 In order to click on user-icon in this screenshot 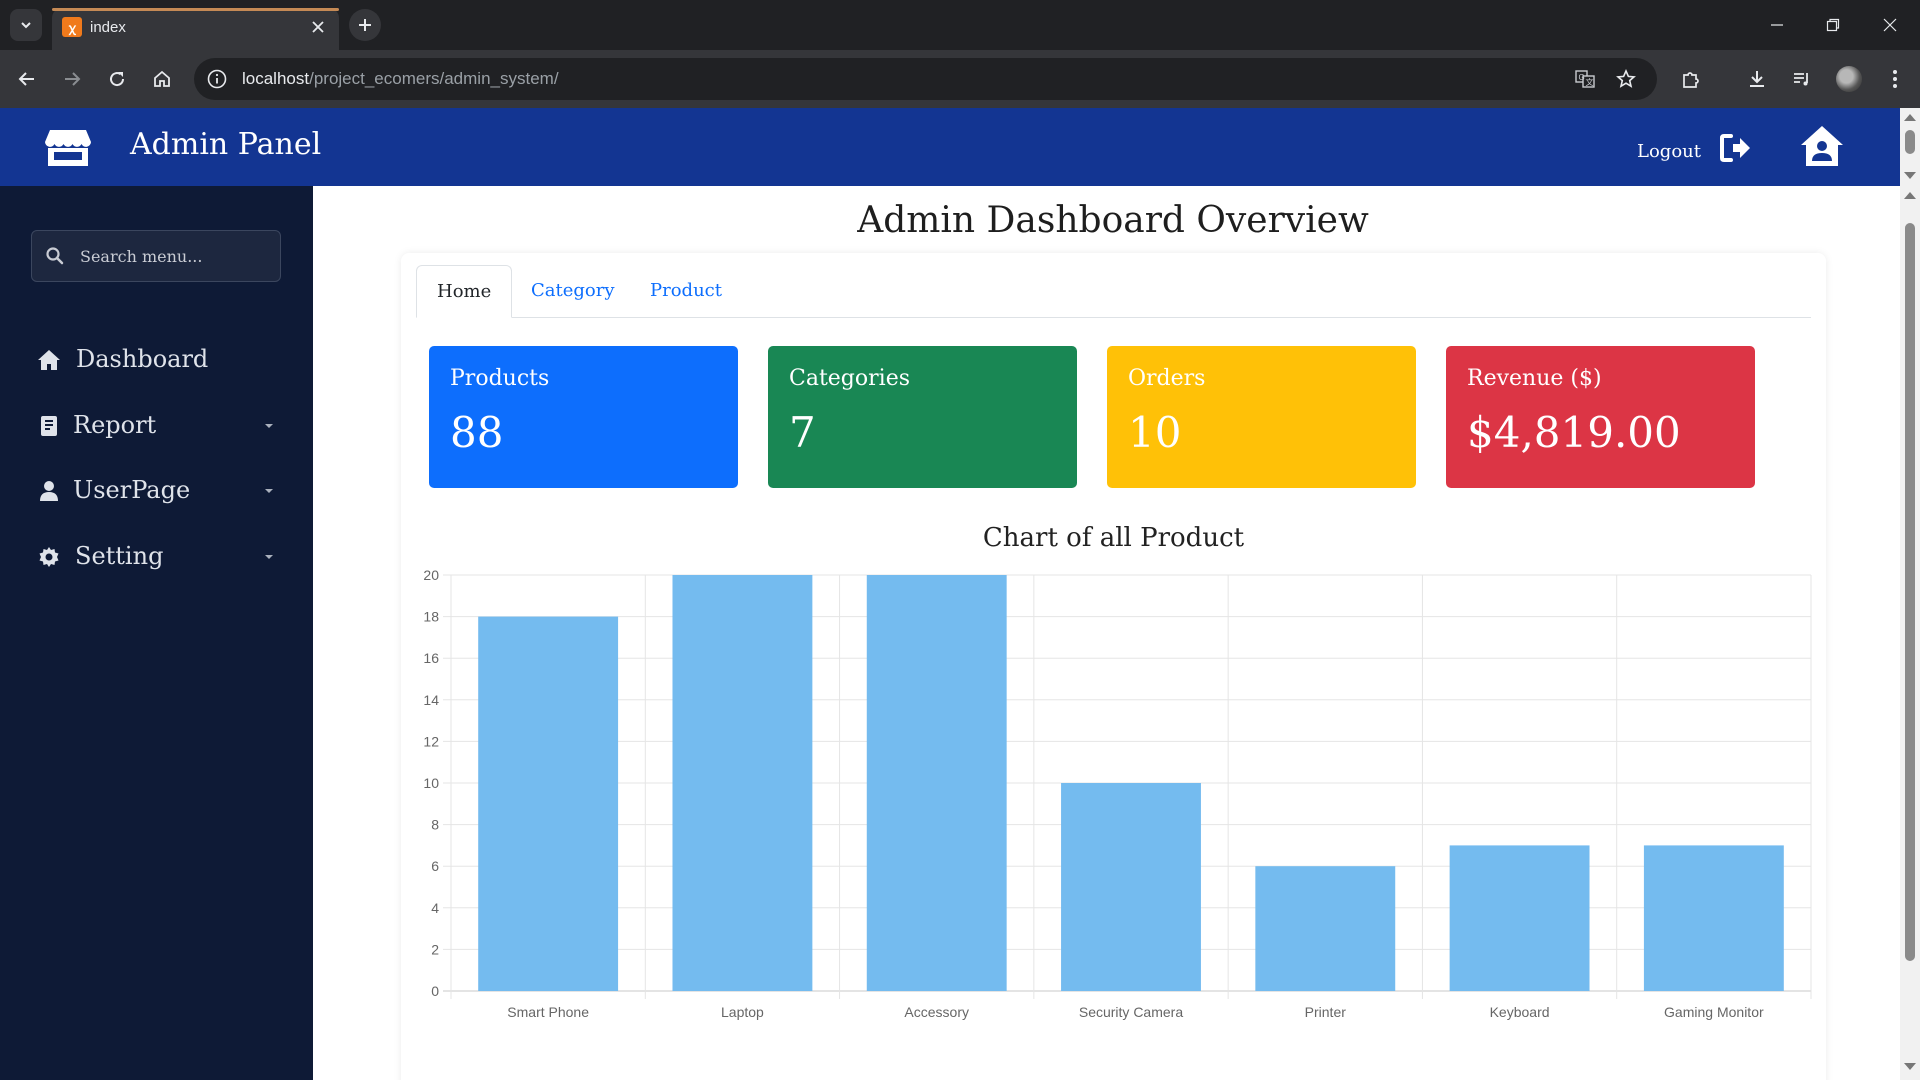, I will do `click(49, 491)`.